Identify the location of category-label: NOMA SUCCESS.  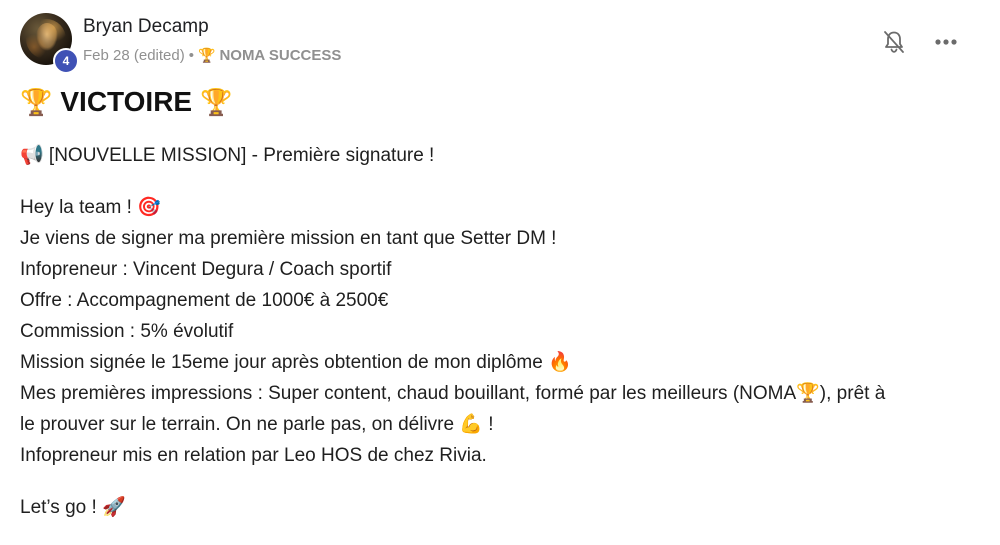
(280, 55).